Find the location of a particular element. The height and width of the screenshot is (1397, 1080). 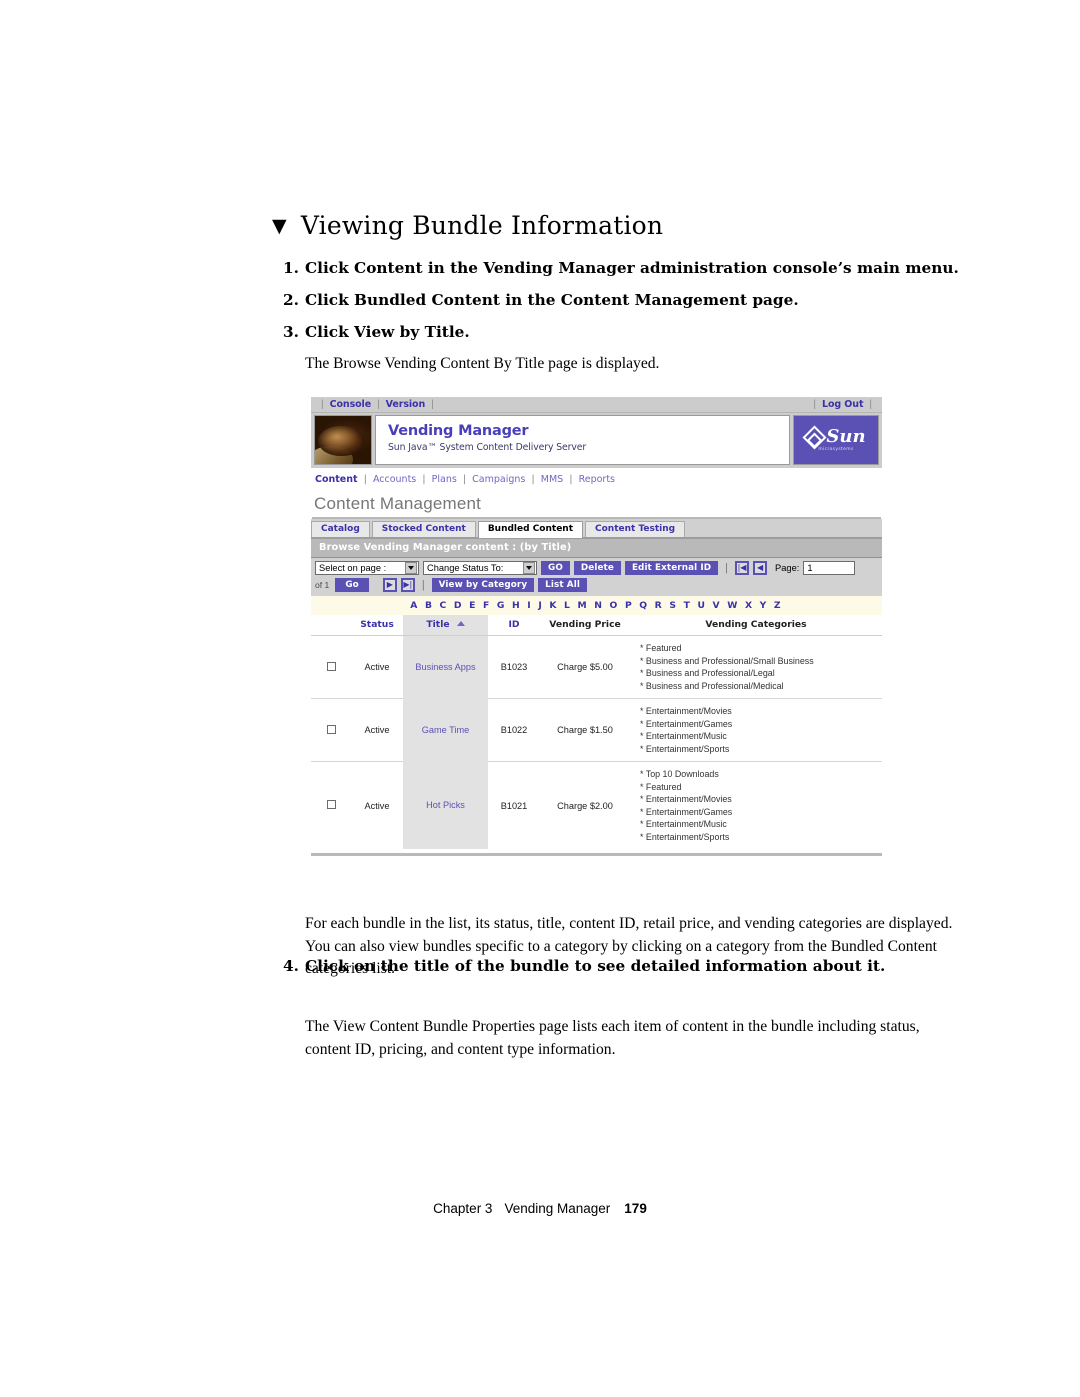

view-by-category-button: View by Category is located at coordinates (483, 585).